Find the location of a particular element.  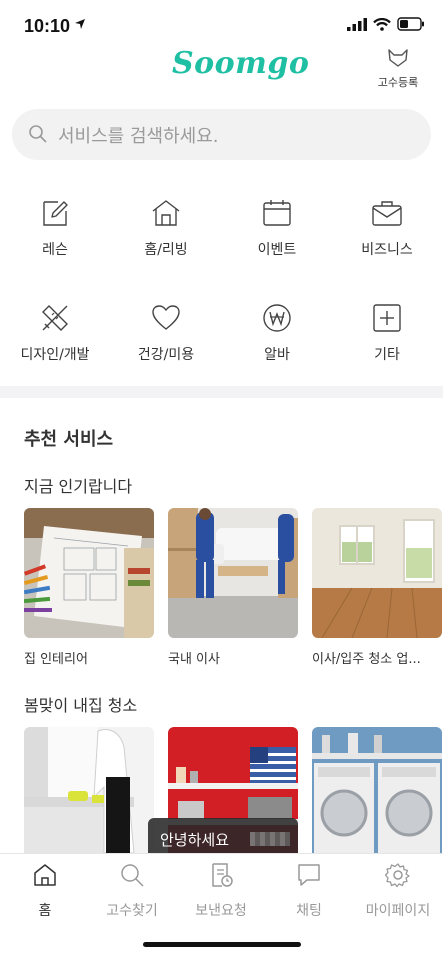

category-label: 기타 is located at coordinates (387, 355).